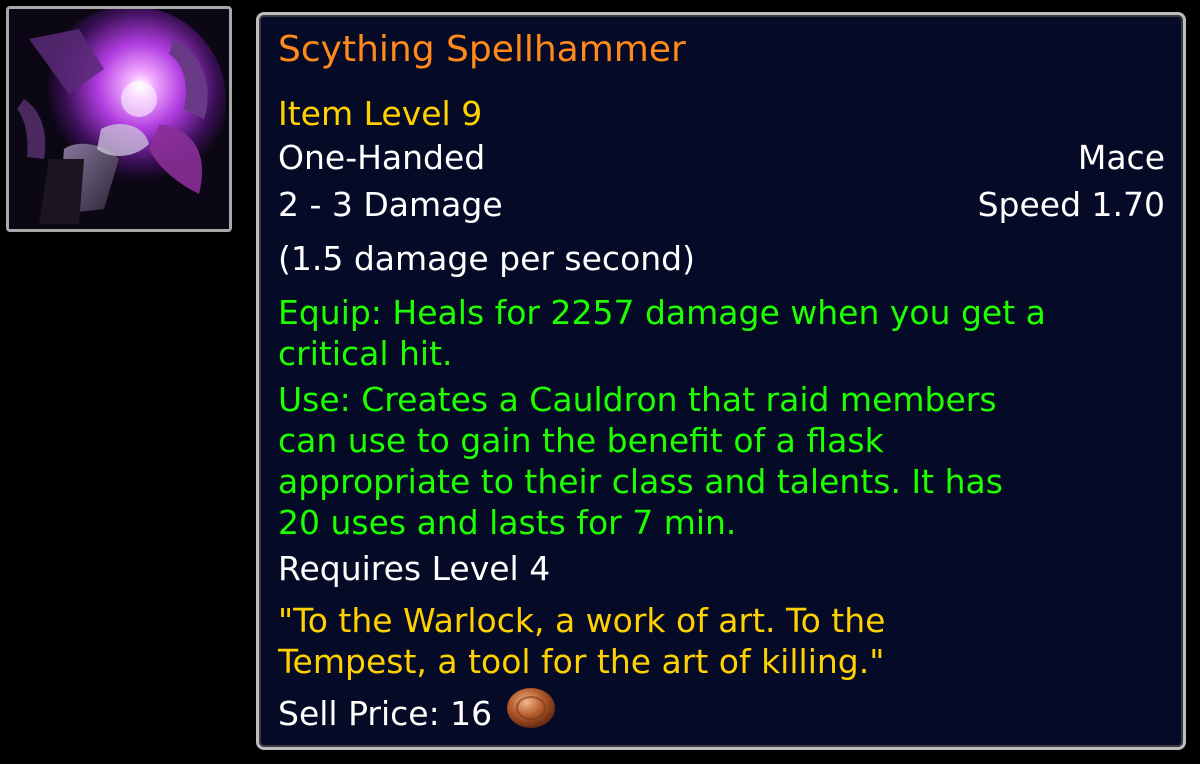  What do you see at coordinates (531, 712) in the screenshot?
I see `copper-coin-icon` at bounding box center [531, 712].